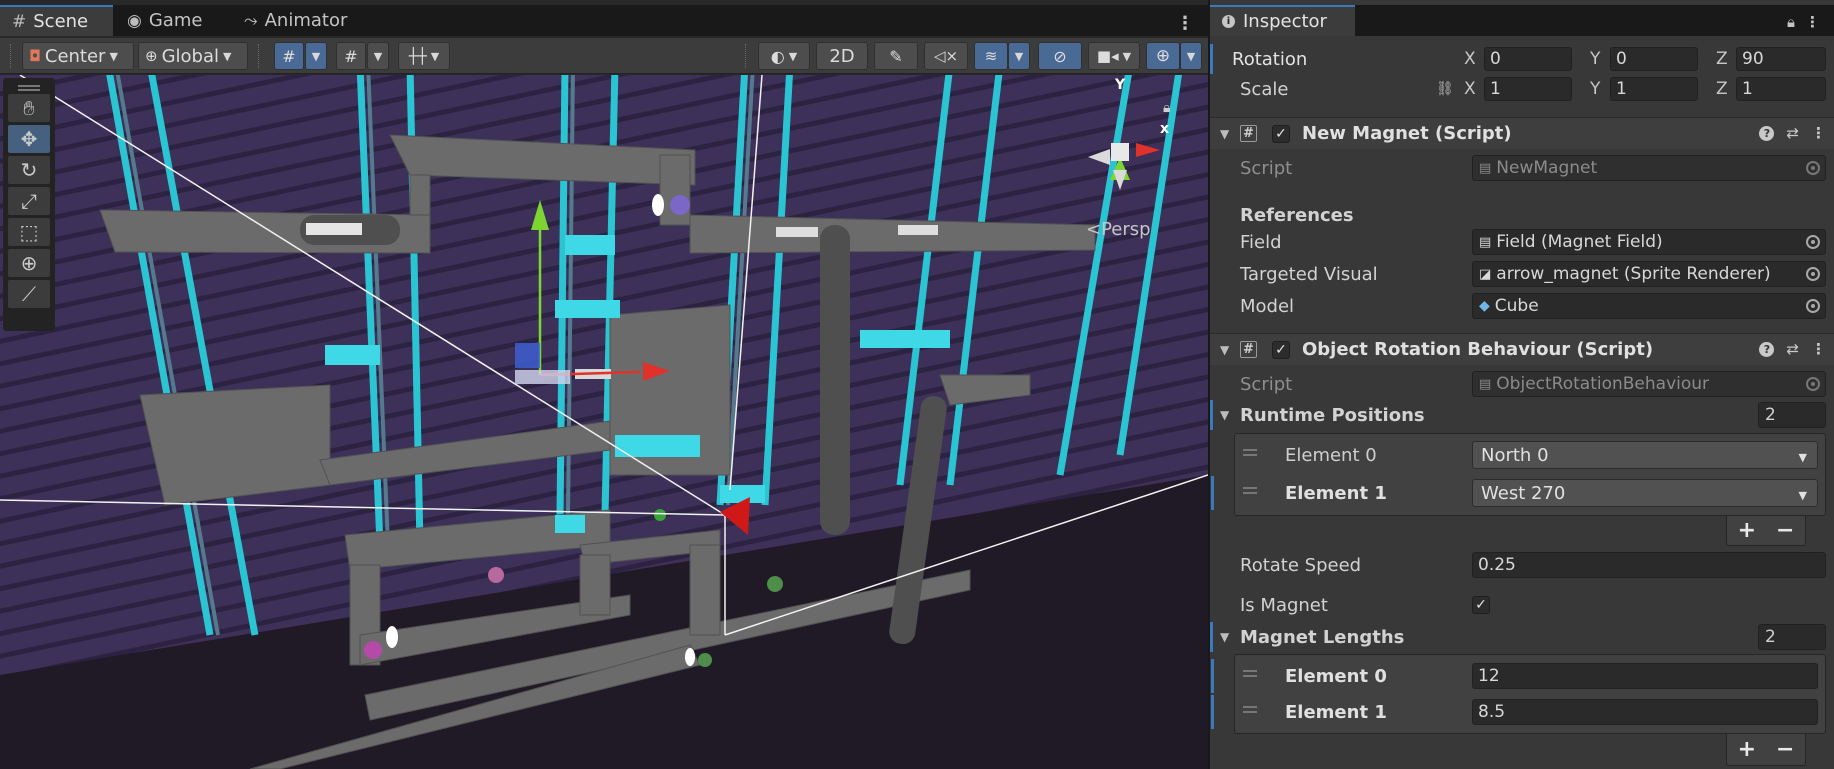  I want to click on pivot-mode-dropdown: ◘ Center ▼, so click(78, 56).